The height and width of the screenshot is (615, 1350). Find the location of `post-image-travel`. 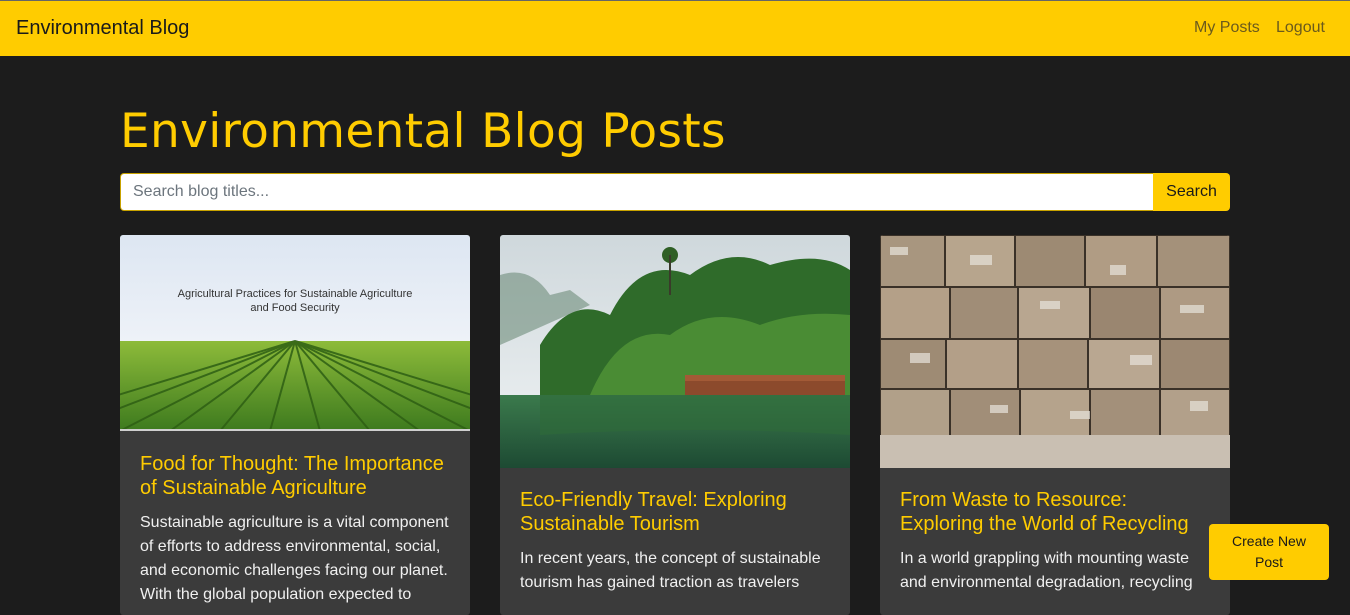

post-image-travel is located at coordinates (675, 351).